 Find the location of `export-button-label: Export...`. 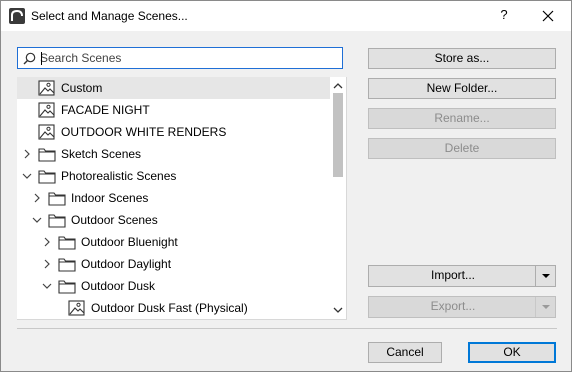

export-button-label: Export... is located at coordinates (453, 307).